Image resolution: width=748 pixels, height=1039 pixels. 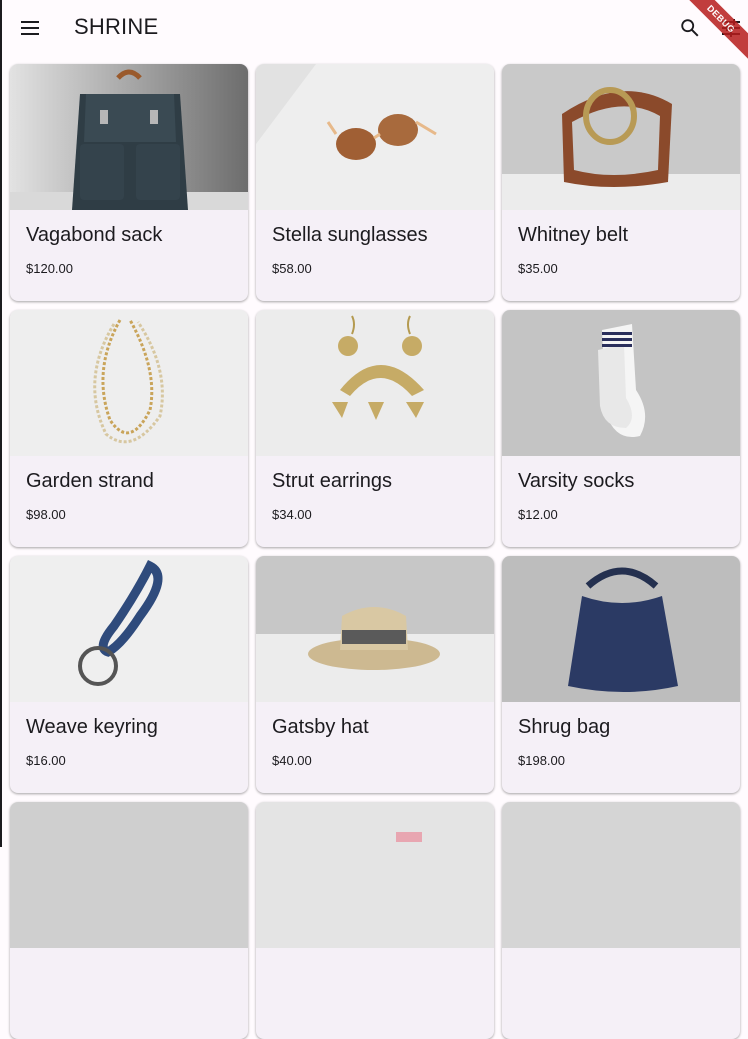 I want to click on product-price: $12.00, so click(x=538, y=514).